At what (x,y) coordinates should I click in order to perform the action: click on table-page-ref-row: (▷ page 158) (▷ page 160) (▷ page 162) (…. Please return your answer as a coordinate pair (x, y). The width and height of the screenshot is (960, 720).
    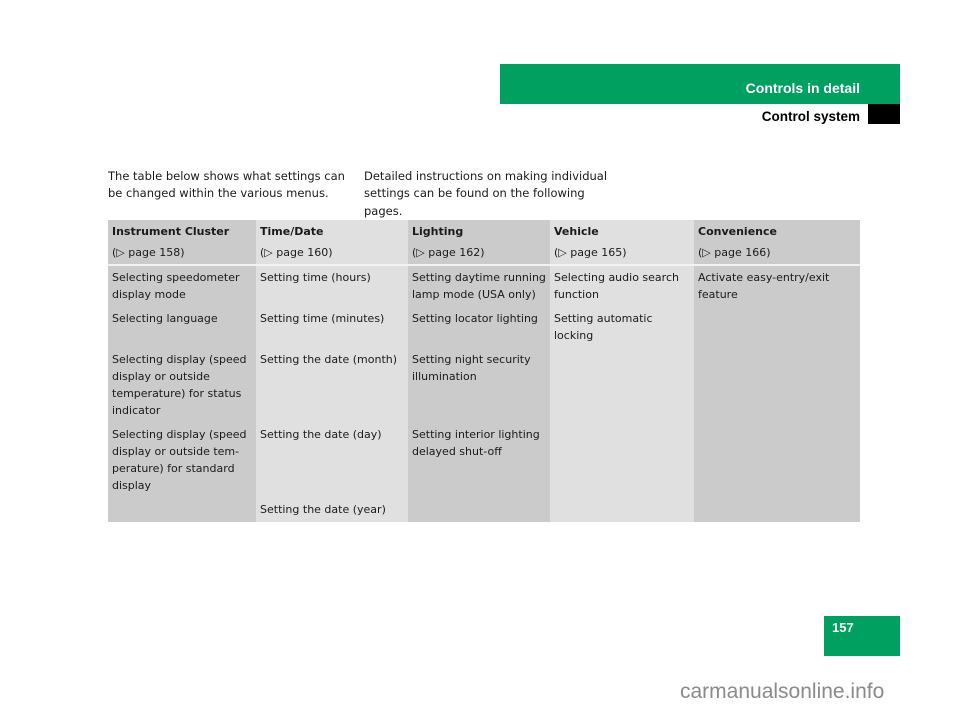
    Looking at the image, I should click on (484, 254).